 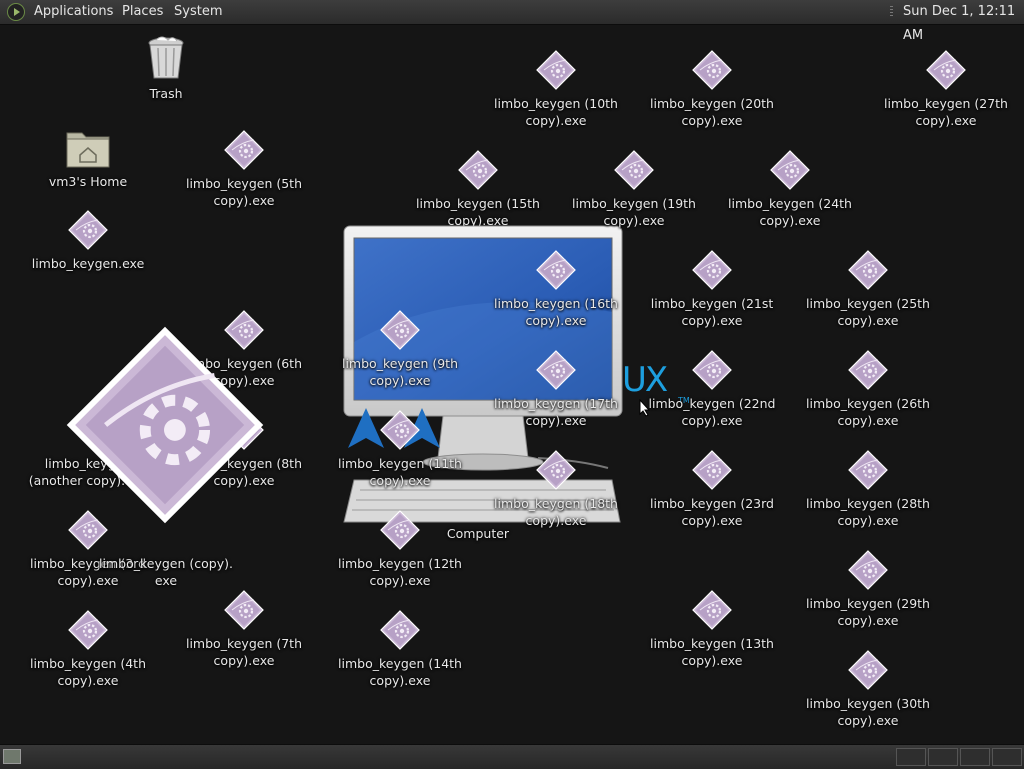 I want to click on desktop-icon-label: limbo_keygen (11th copy).exe, so click(x=400, y=472).